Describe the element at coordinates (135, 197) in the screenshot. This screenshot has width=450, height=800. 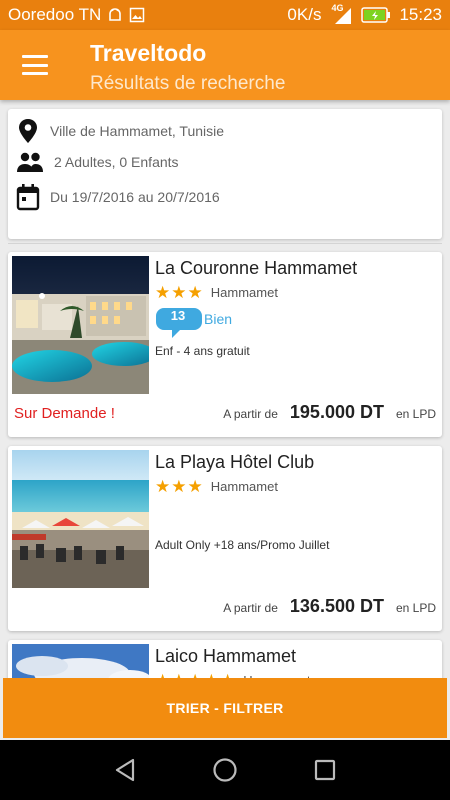
I see `search-dates: Du 19/7/2016 au 20/7/2016` at that location.